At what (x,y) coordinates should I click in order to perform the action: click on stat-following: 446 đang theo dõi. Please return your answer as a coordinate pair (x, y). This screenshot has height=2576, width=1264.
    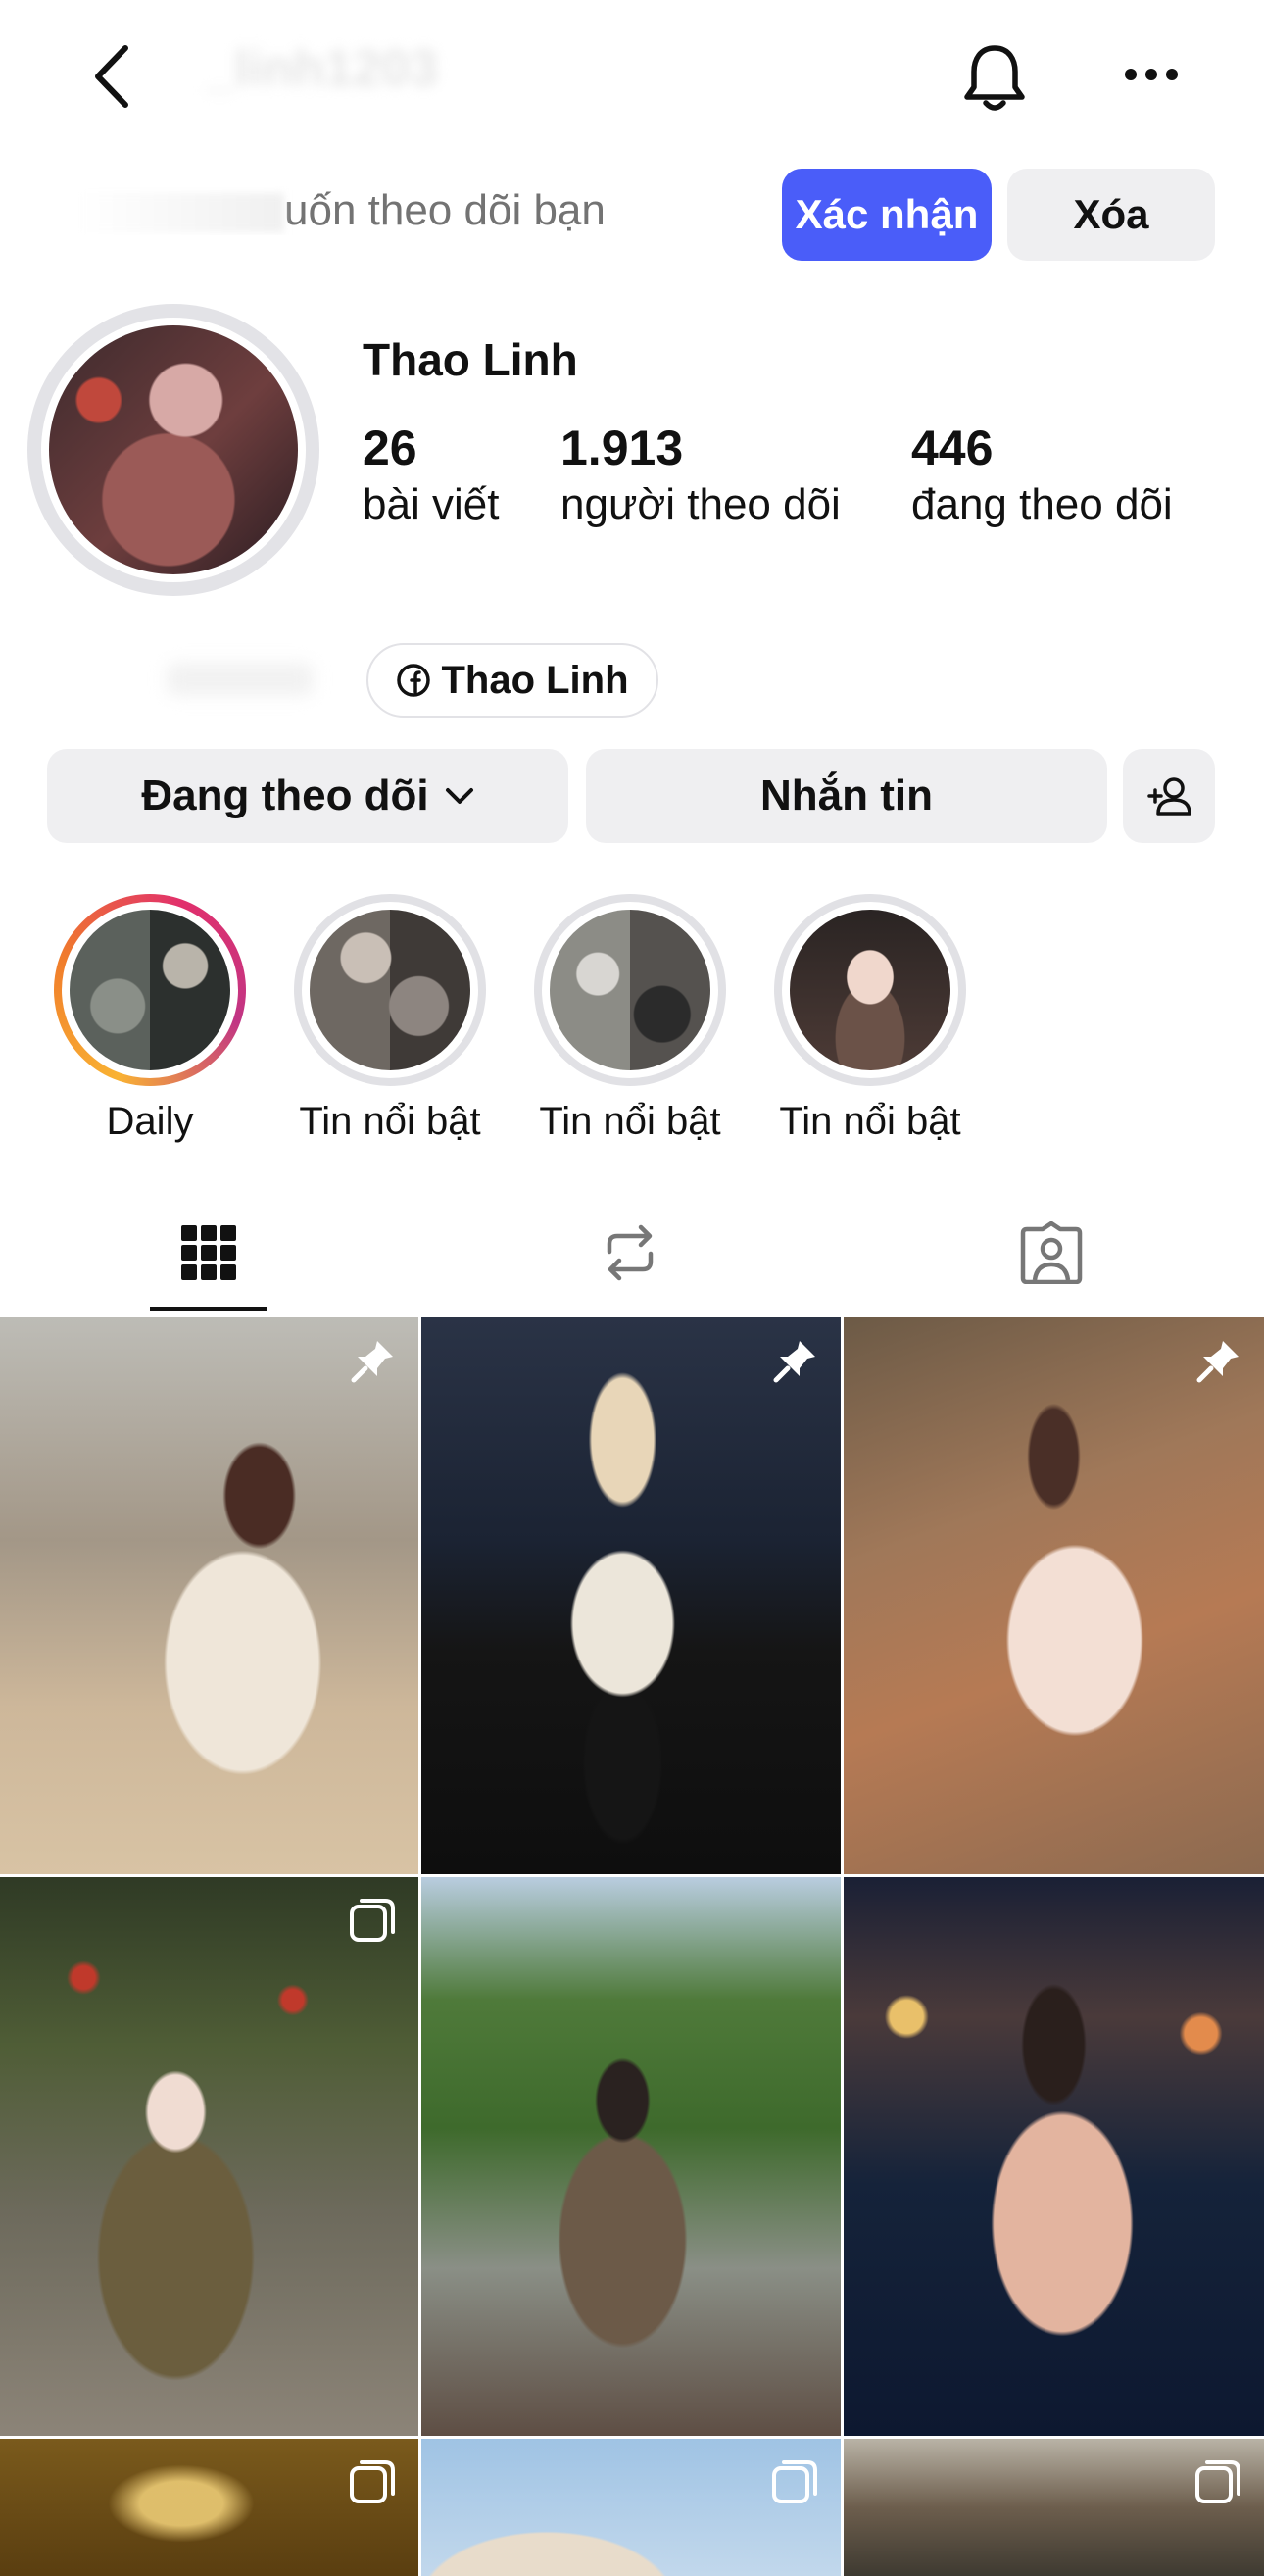
    Looking at the image, I should click on (1042, 474).